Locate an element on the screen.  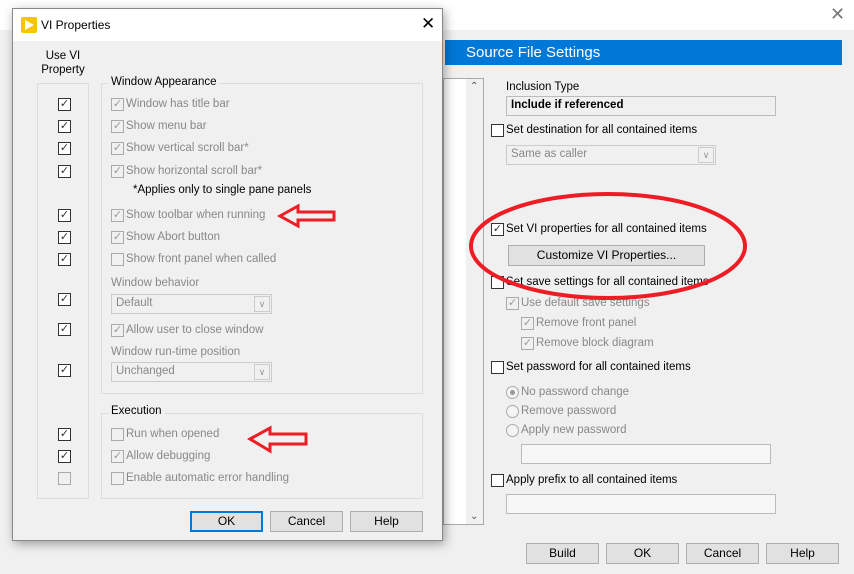
set-destination-checkbox is located at coordinates (497, 130).